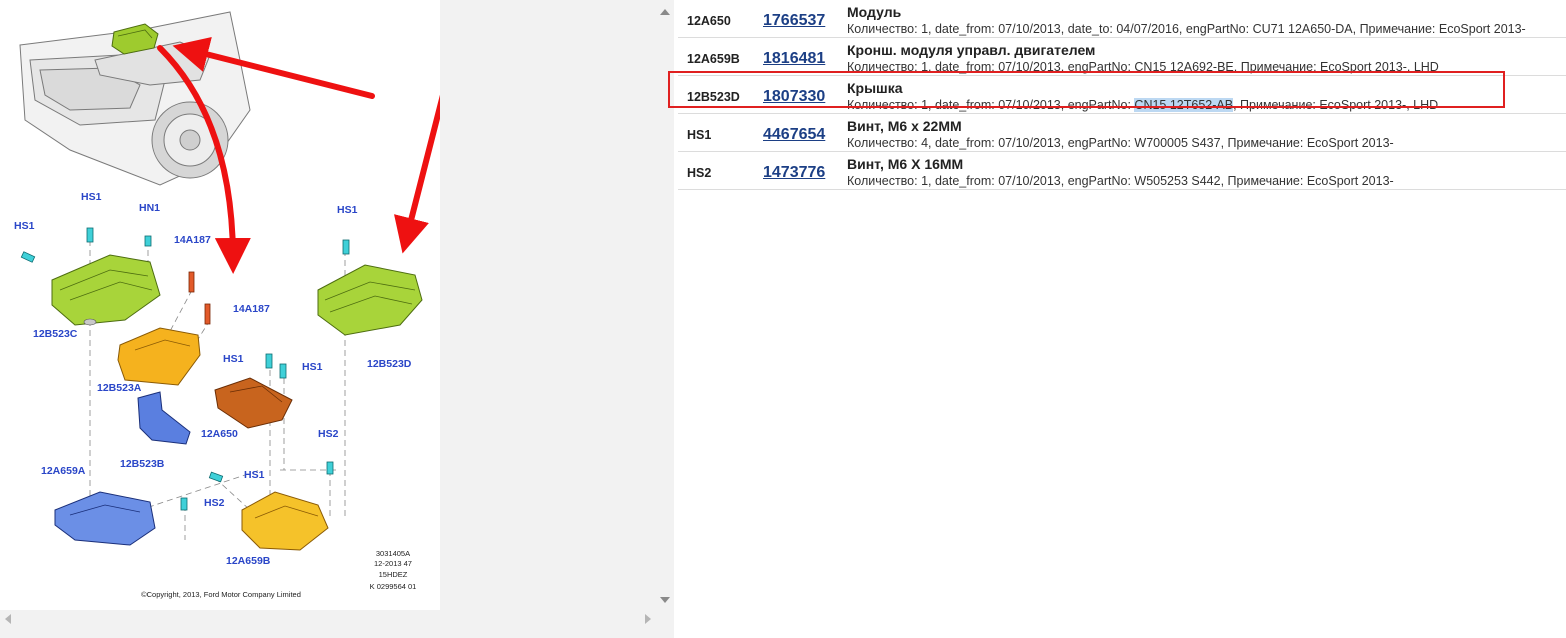 This screenshot has width=1566, height=638. I want to click on part-number-link: 1473776, so click(794, 172).